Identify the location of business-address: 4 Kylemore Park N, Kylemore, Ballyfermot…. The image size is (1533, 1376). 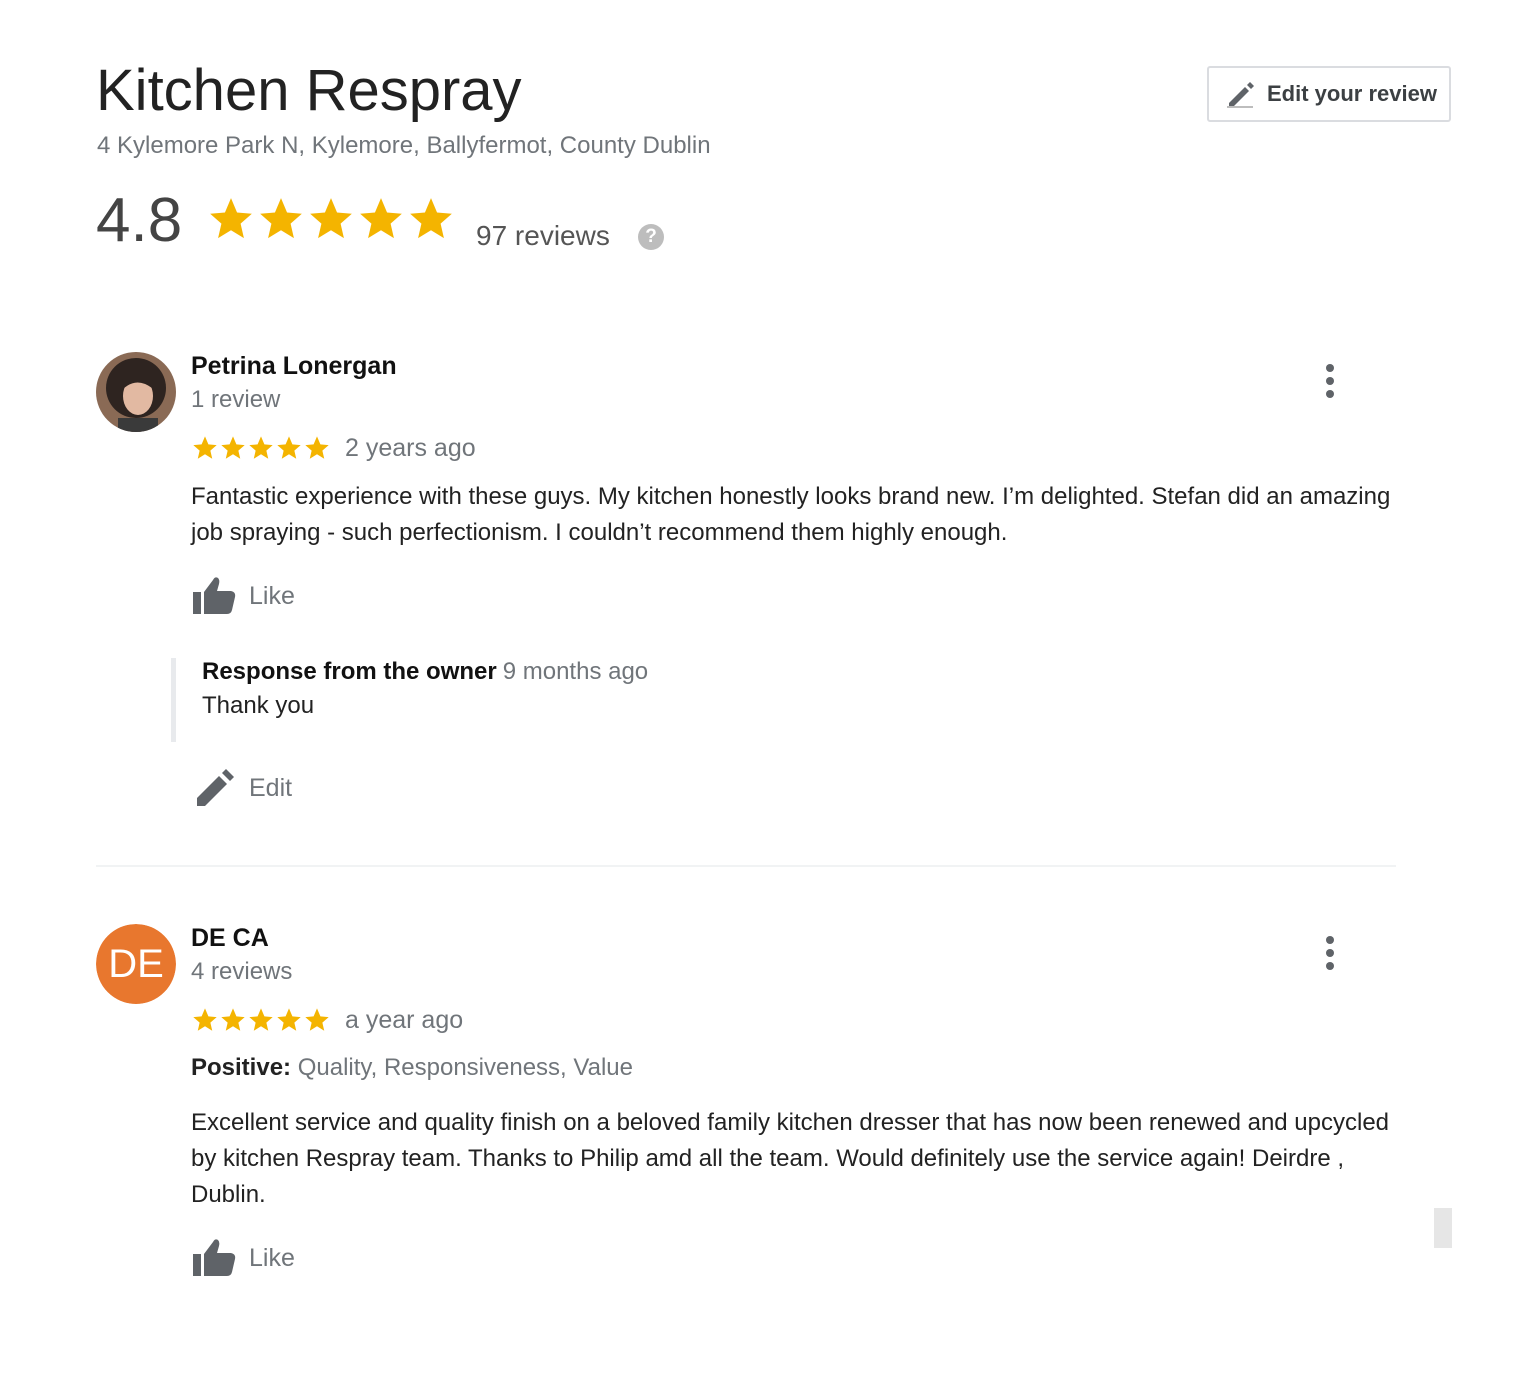
(404, 145).